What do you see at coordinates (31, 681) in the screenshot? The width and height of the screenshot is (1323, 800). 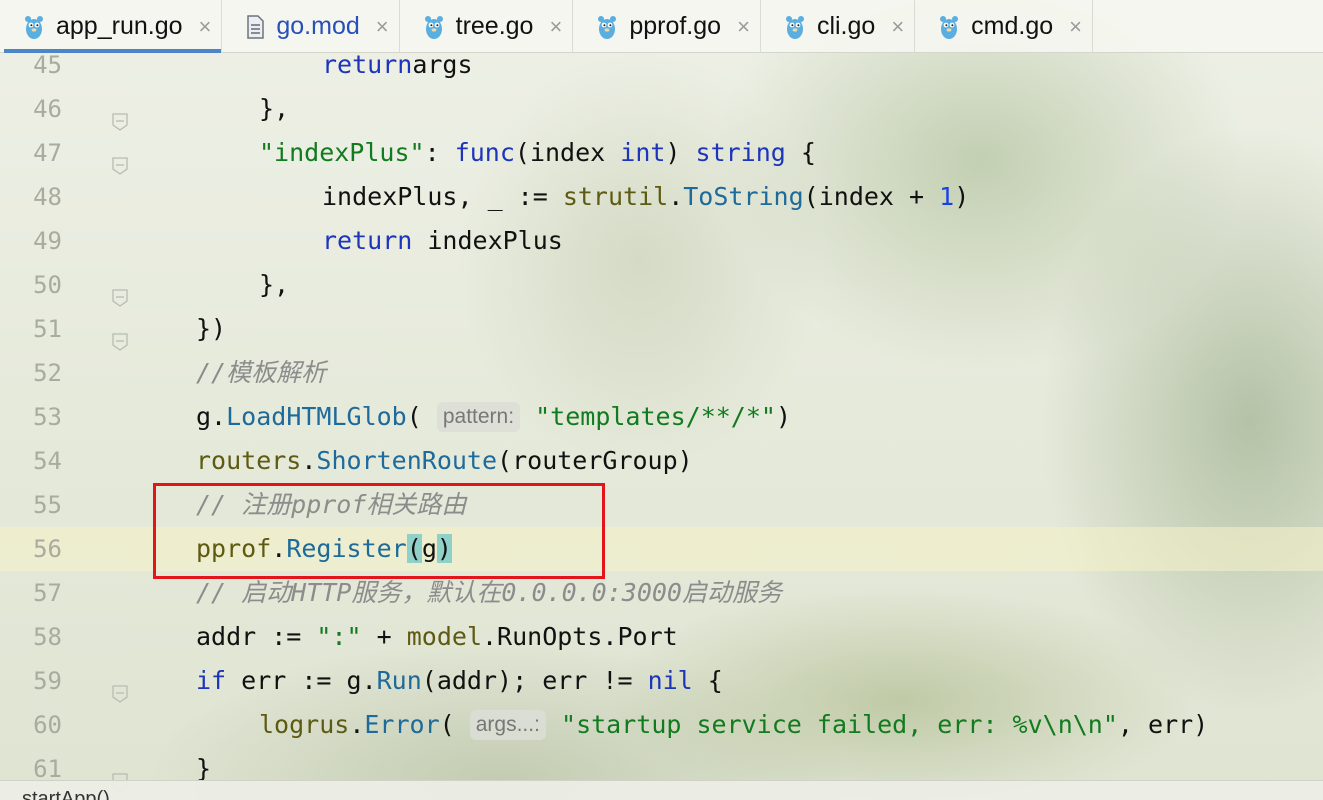 I see `line-number: 59` at bounding box center [31, 681].